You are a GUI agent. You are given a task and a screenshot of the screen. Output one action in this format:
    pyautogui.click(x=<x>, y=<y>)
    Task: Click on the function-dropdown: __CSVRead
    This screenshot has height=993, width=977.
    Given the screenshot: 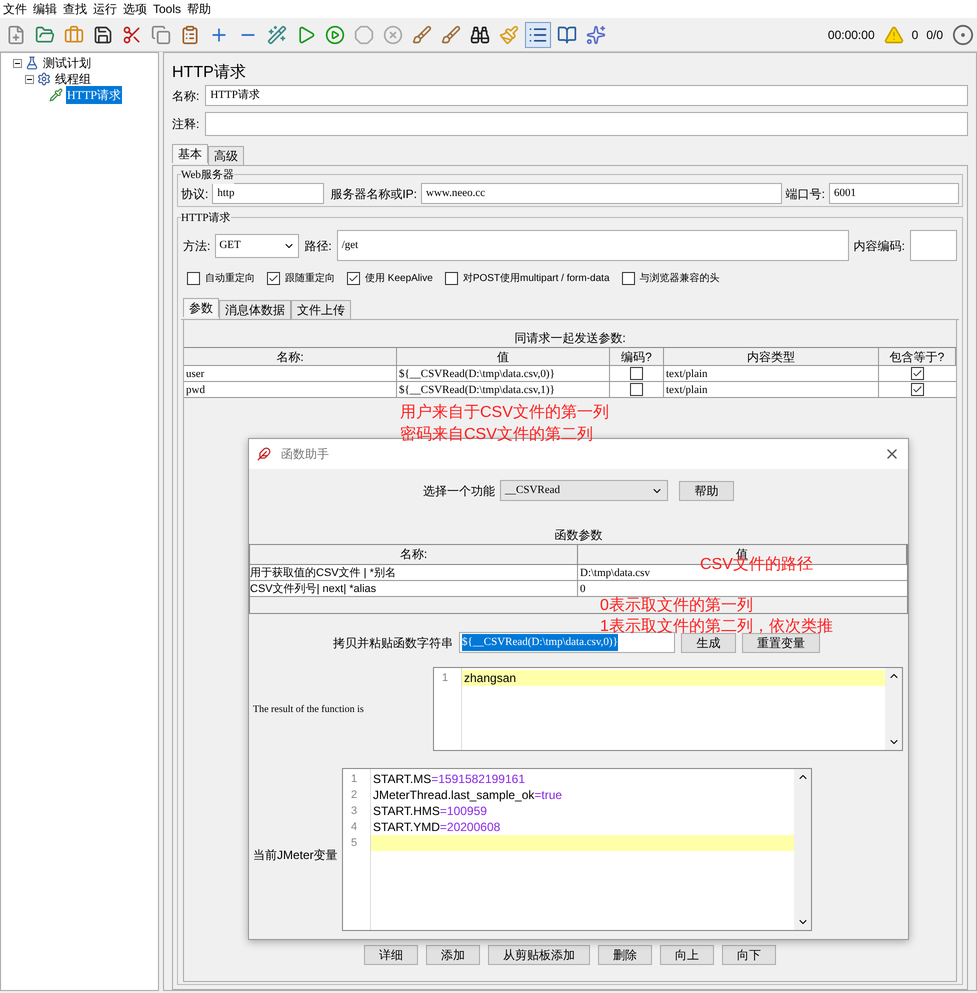 What is the action you would take?
    pyautogui.click(x=584, y=490)
    